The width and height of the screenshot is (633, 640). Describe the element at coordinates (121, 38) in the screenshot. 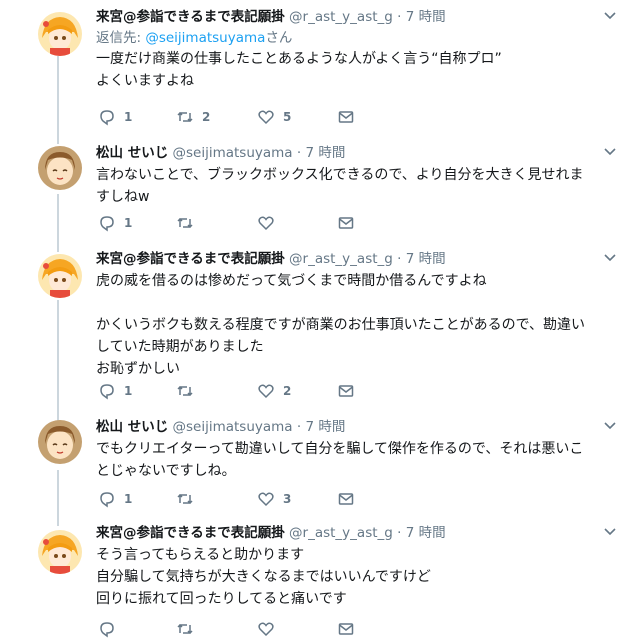

I see `reply-prefix: 返信先:` at that location.